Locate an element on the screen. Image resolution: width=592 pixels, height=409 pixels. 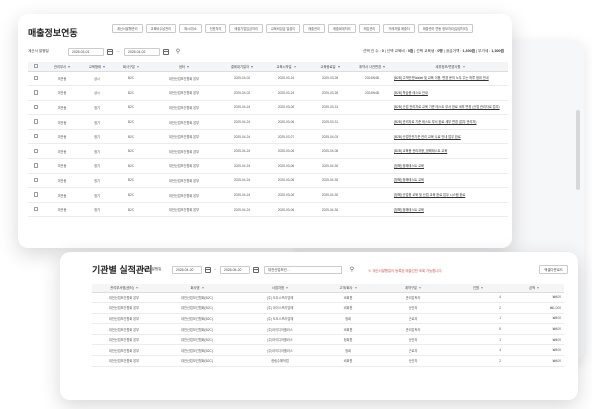
select-all-cell is located at coordinates (36, 67).